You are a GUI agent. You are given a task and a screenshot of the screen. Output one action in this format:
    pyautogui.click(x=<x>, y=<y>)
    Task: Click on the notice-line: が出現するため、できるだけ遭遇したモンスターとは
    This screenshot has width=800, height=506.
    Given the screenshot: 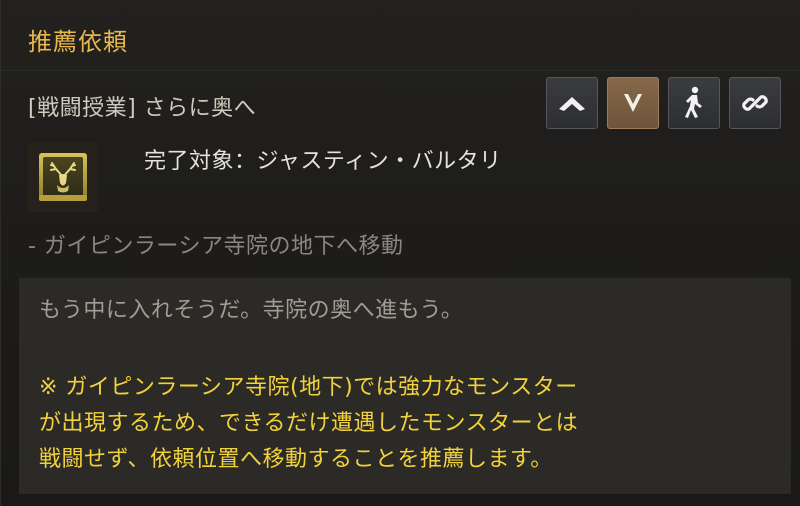 What is the action you would take?
    pyautogui.click(x=309, y=423)
    